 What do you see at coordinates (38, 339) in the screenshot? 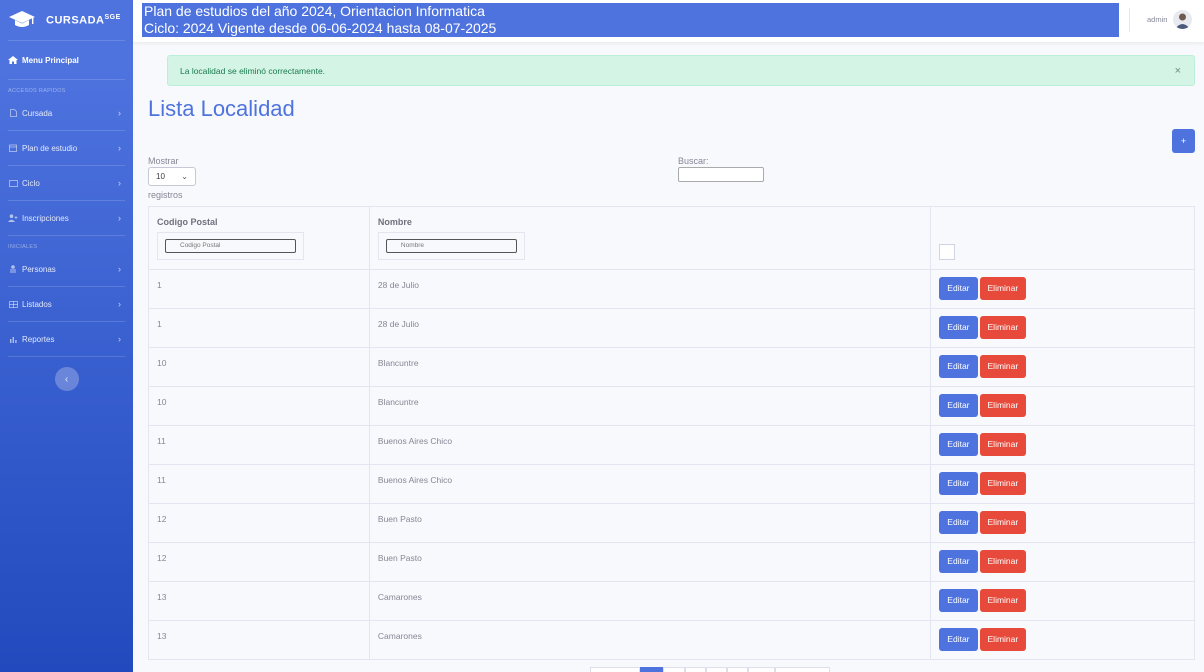
I see `sidebar-item-label: Reportes` at bounding box center [38, 339].